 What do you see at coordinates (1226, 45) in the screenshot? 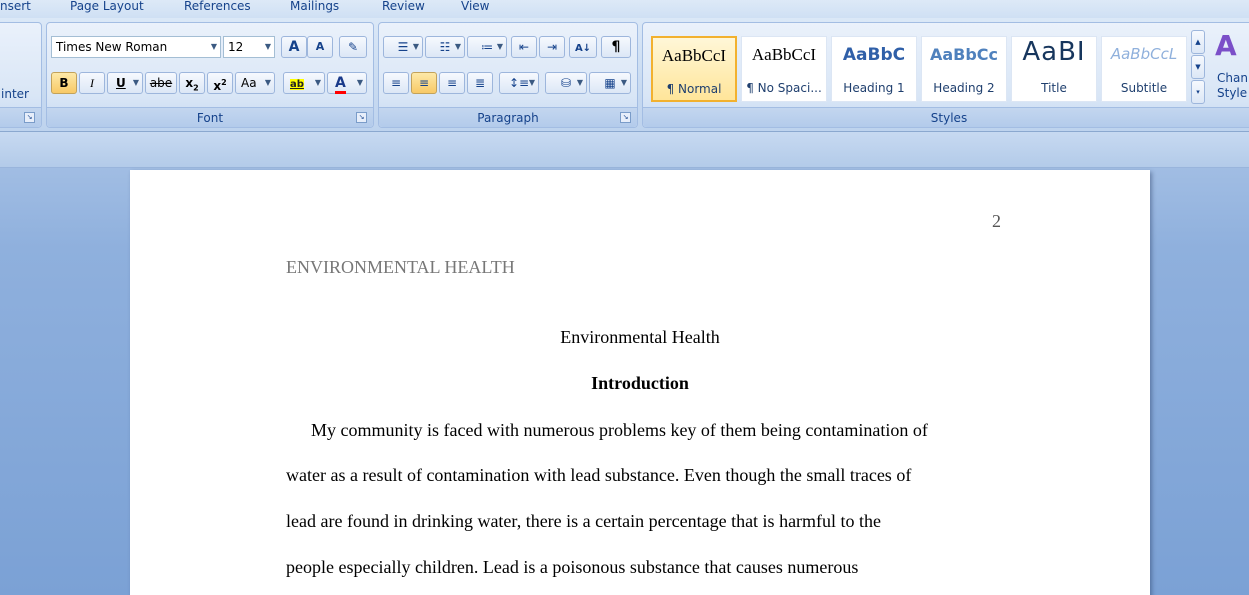
I see `change-styles-icon: A` at bounding box center [1226, 45].